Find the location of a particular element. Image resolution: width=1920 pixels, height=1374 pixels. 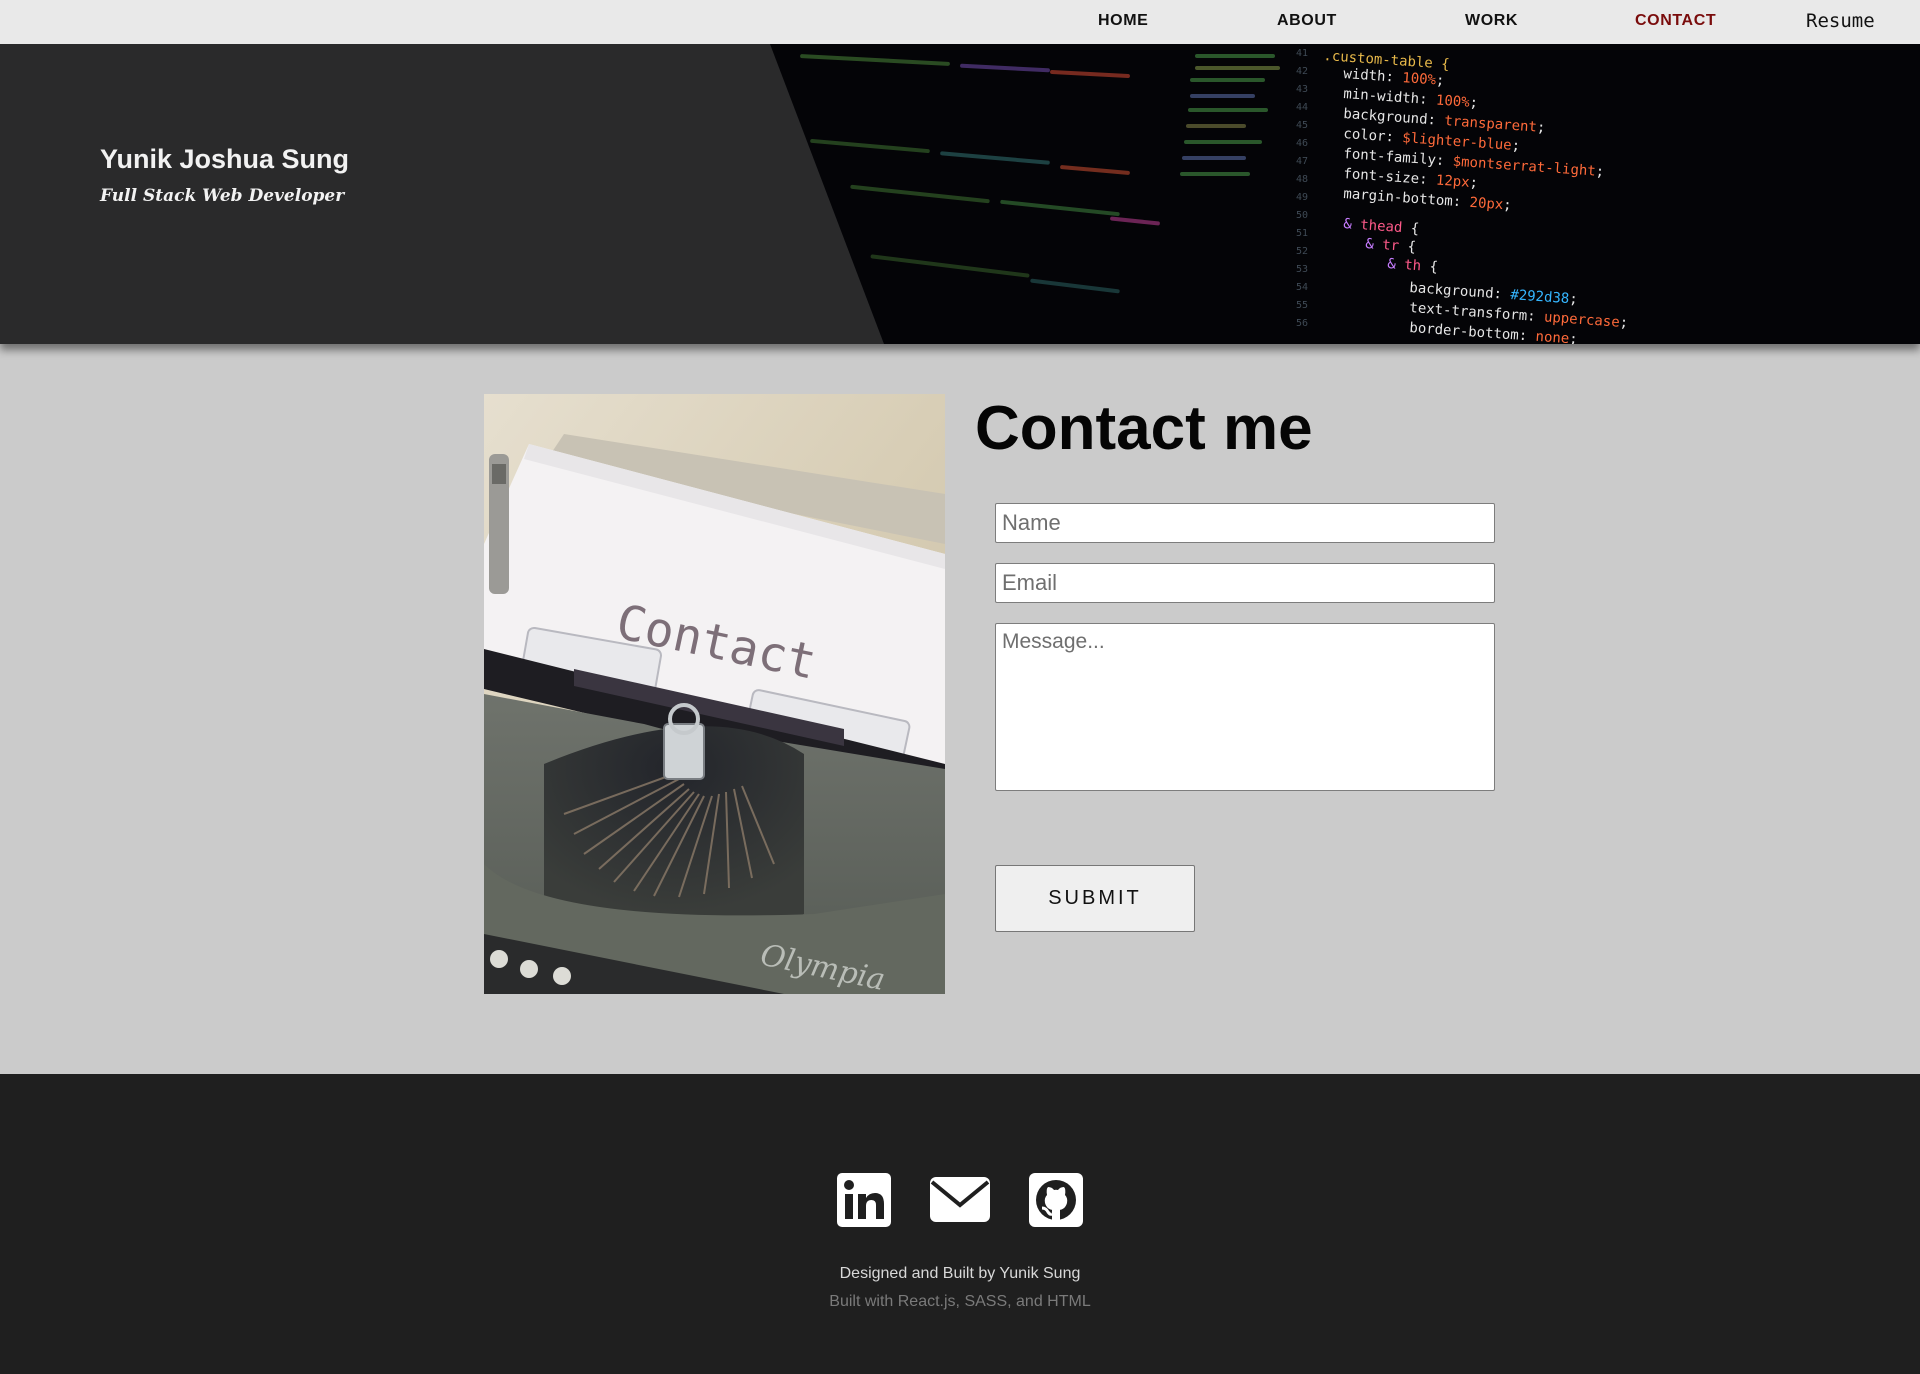

name-input is located at coordinates (1245, 523).